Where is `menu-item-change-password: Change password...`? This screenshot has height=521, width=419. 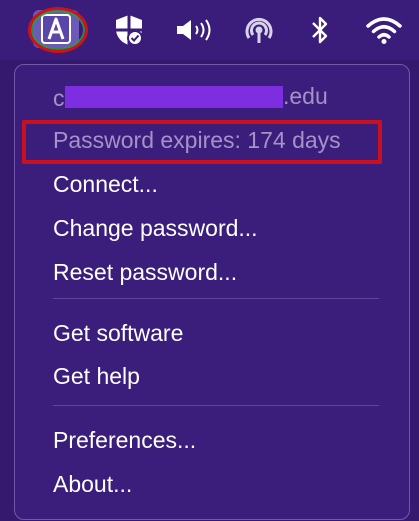 menu-item-change-password: Change password... is located at coordinates (155, 228).